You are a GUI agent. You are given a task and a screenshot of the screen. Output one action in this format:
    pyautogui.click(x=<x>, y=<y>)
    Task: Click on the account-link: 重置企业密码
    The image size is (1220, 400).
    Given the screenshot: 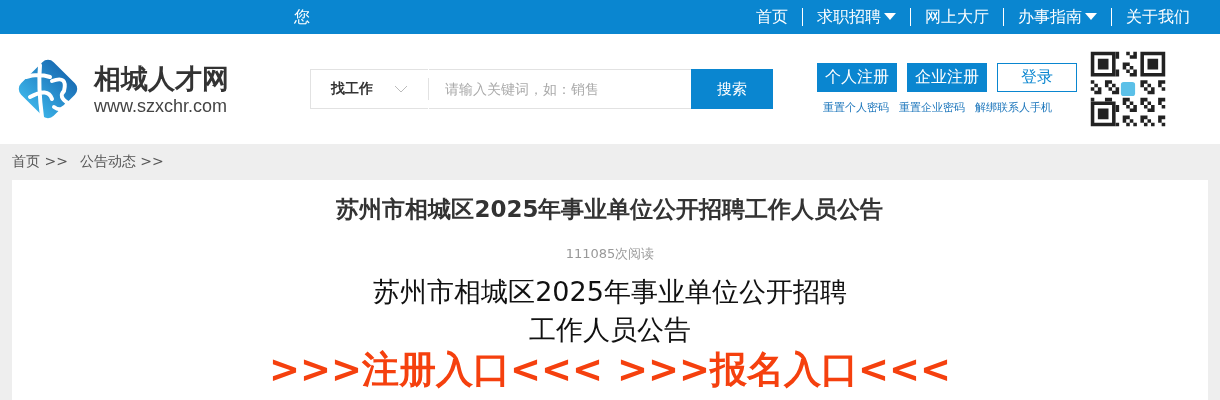 What is the action you would take?
    pyautogui.click(x=932, y=107)
    